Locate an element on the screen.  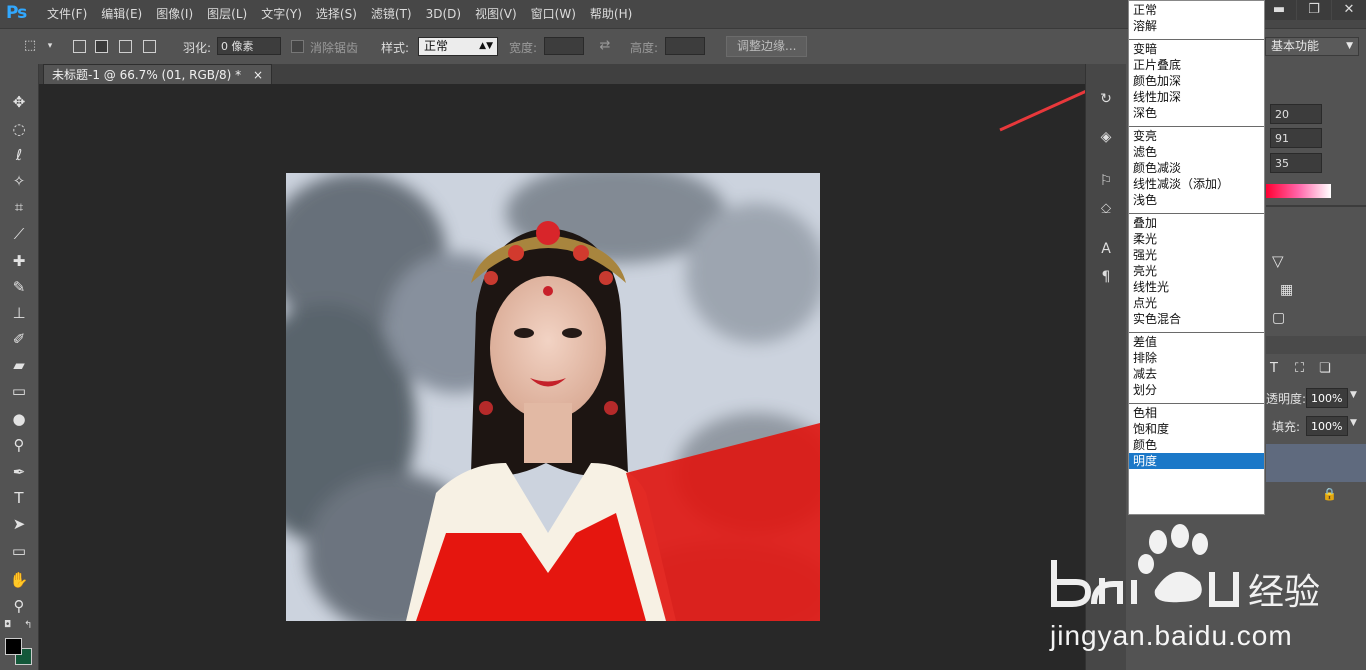
menu-type: 文字(Y) is located at coordinates (281, 14).